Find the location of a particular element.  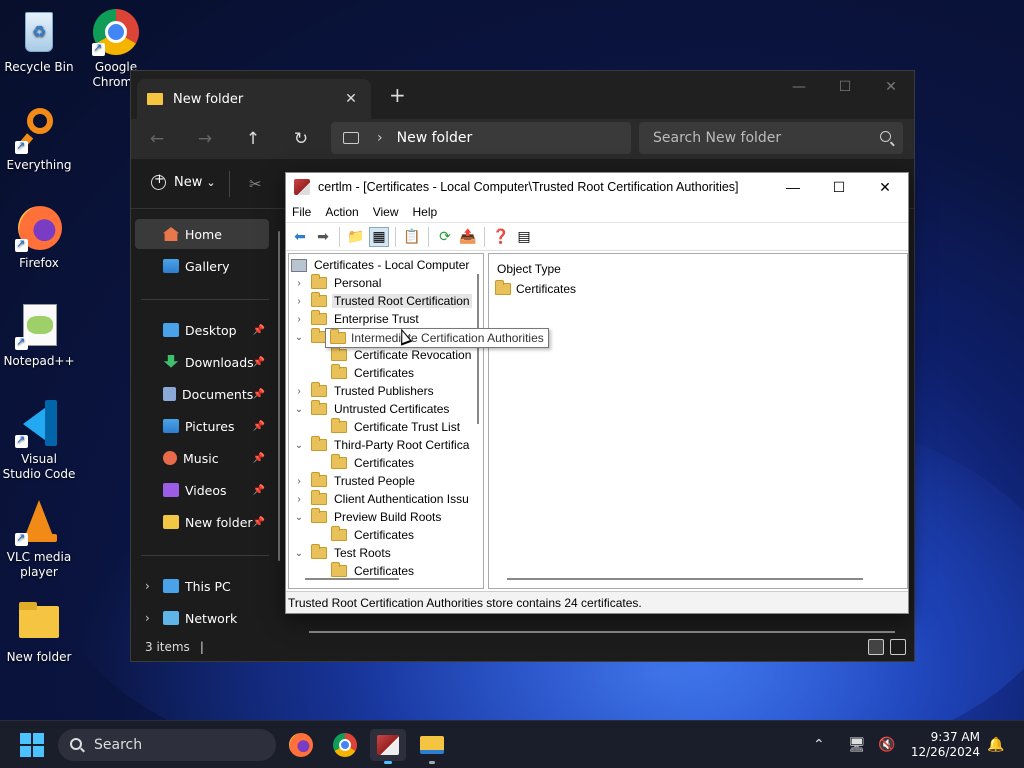

sidebar-item-home: Home is located at coordinates (202, 234).